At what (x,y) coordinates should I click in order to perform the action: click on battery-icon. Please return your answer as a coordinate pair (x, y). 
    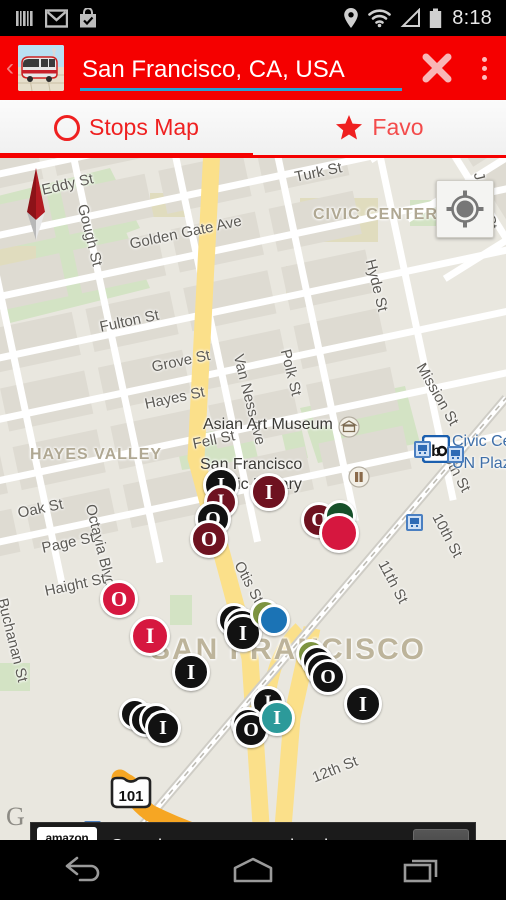
    Looking at the image, I should click on (436, 18).